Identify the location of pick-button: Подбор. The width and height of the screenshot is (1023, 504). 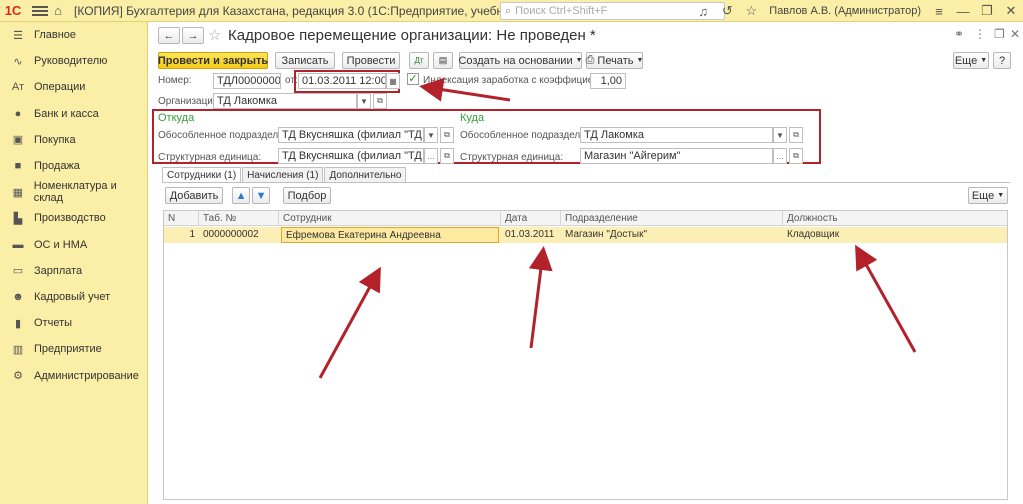
(307, 195).